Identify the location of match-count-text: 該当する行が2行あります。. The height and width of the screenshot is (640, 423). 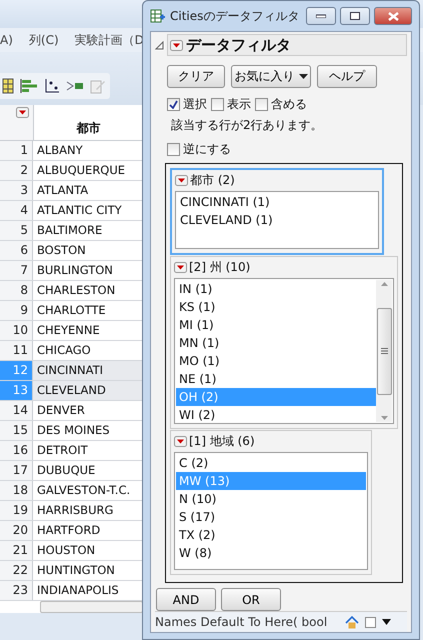
(247, 125).